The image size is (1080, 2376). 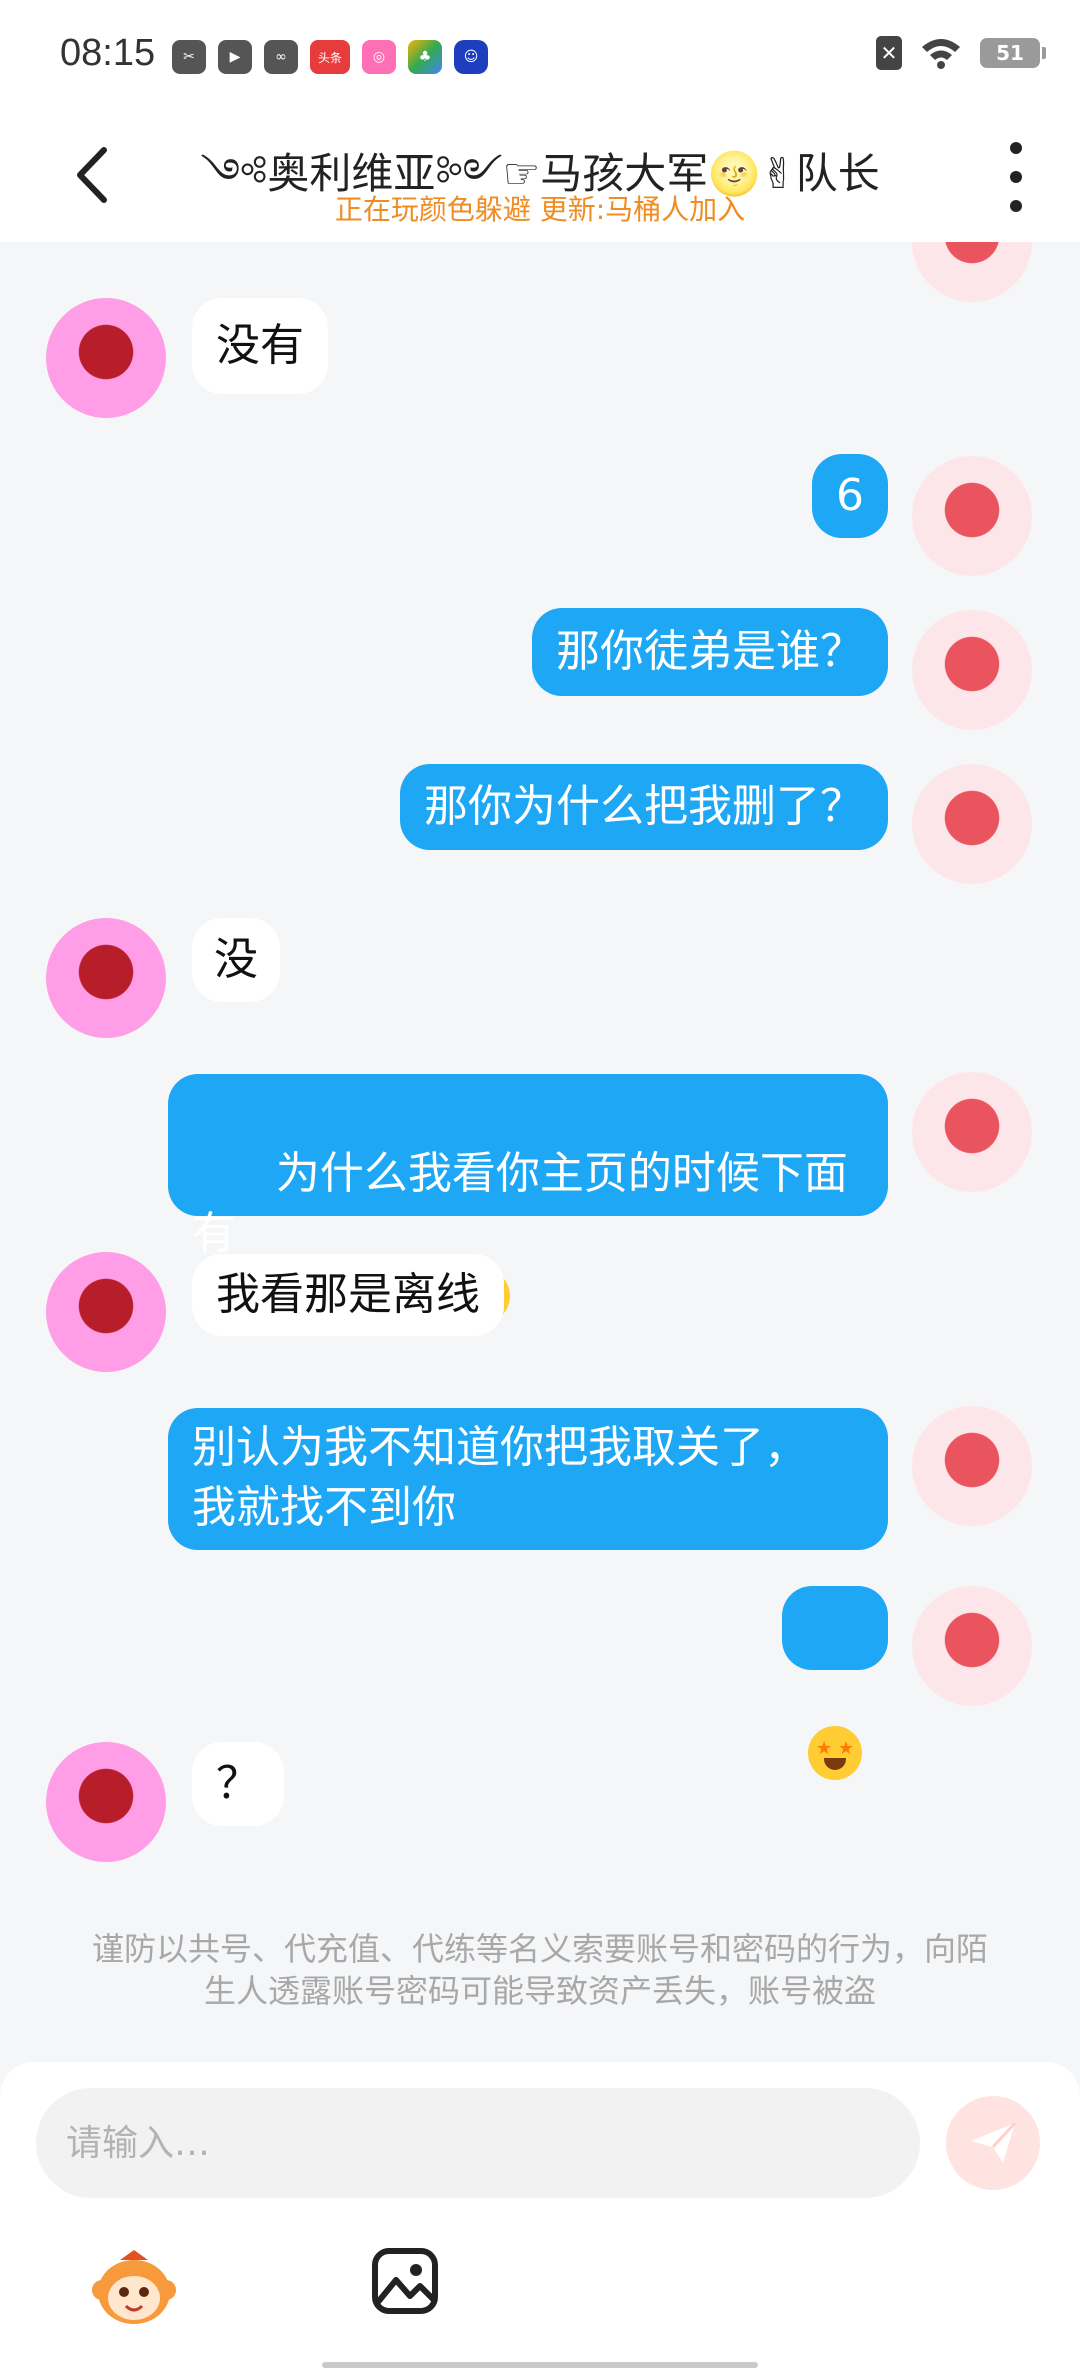 What do you see at coordinates (540, 2365) in the screenshot?
I see `home-indicator` at bounding box center [540, 2365].